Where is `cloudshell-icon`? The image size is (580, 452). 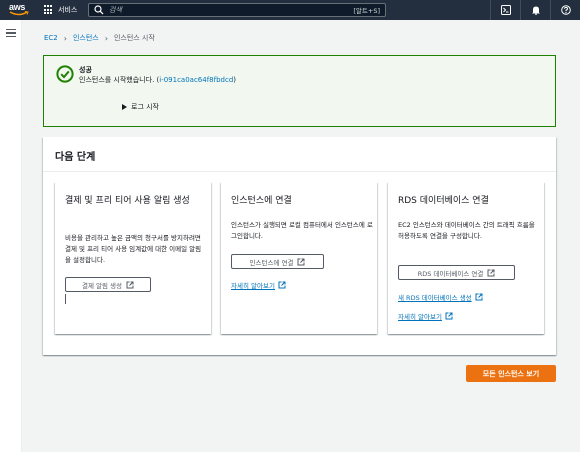 cloudshell-icon is located at coordinates (505, 10).